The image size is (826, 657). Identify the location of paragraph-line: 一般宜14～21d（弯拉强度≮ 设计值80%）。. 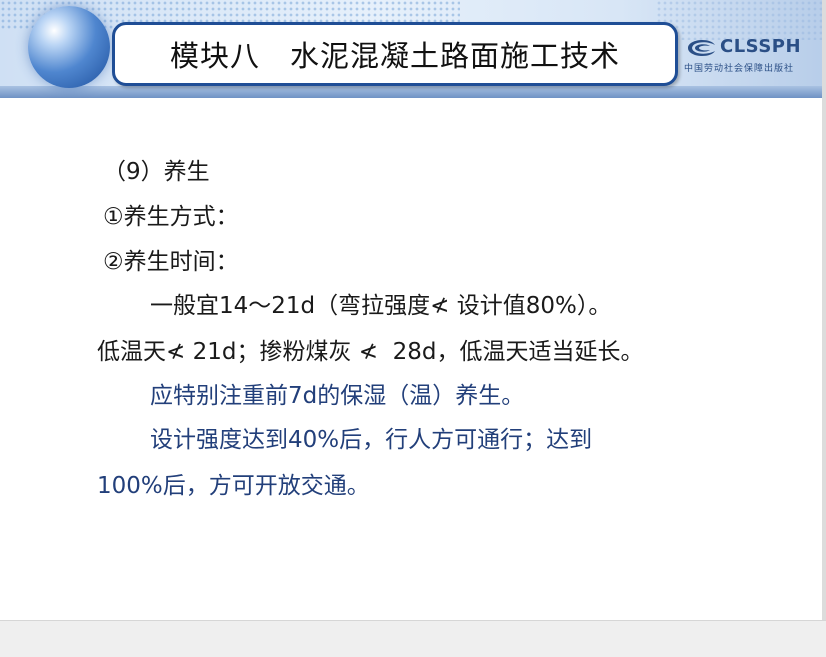
(381, 306).